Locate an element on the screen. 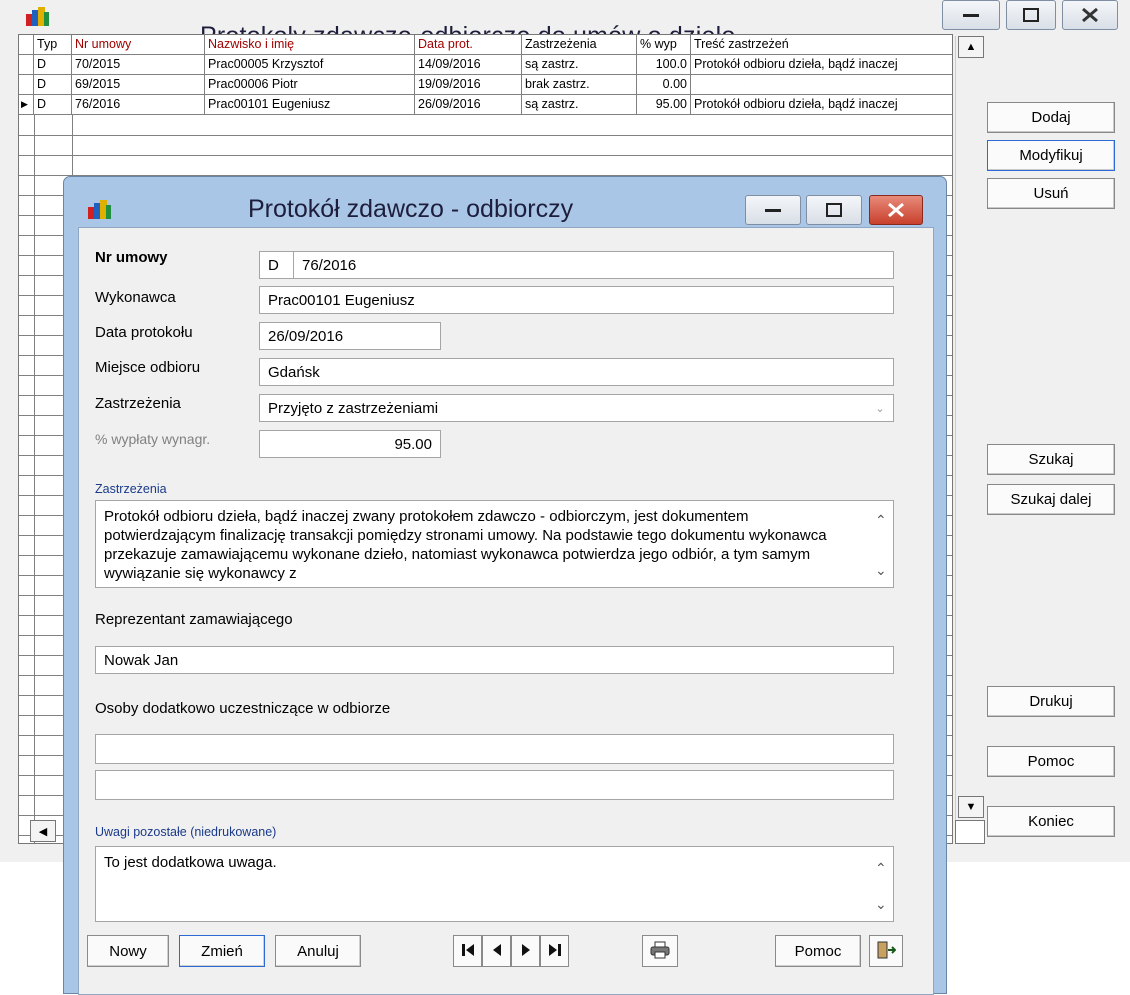 The height and width of the screenshot is (995, 1130). col-header-data: Data prot. is located at coordinates (468, 45).